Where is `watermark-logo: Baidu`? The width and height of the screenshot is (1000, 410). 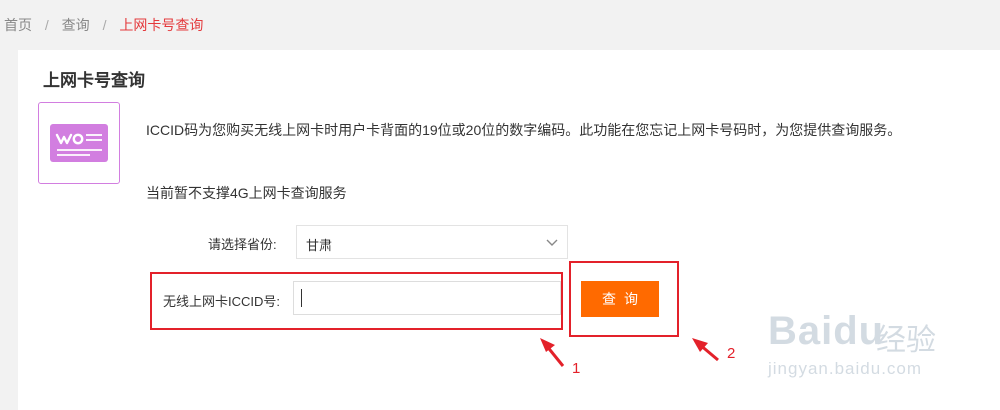 watermark-logo: Baidu is located at coordinates (826, 331).